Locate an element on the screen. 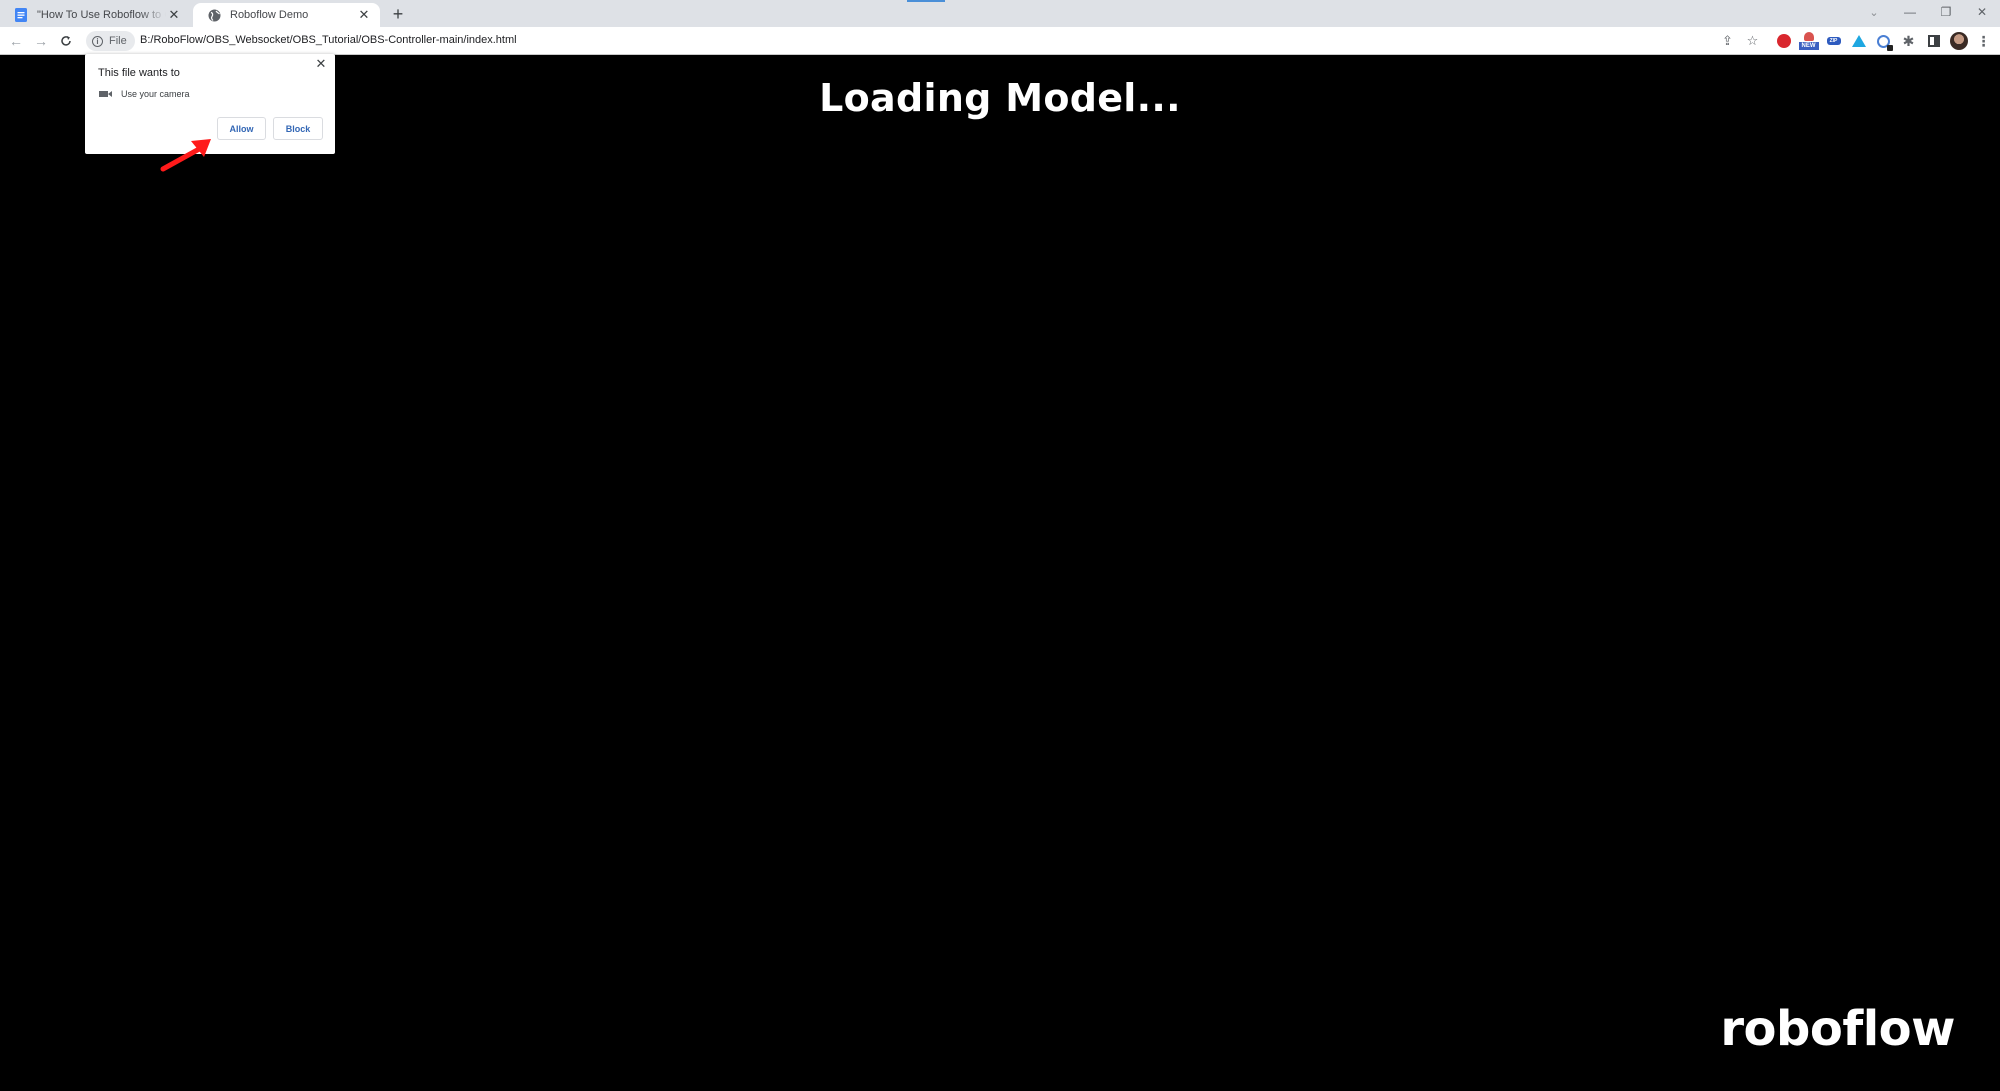  tab-search-icon: ⌄ is located at coordinates (1874, 12).